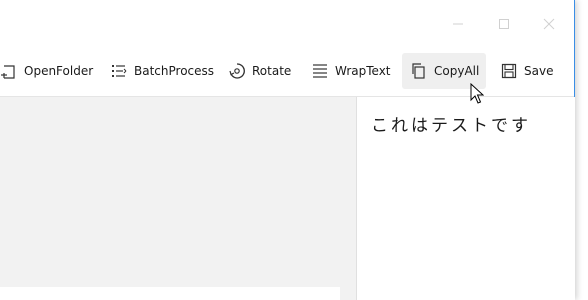  I want to click on open-folder-button: OpenFolder, so click(46, 71).